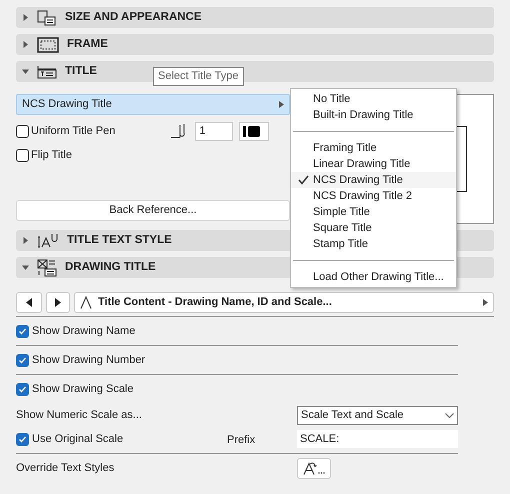 This screenshot has height=494, width=510. What do you see at coordinates (73, 131) in the screenshot?
I see `checkbox-label: Uniform Title Pen` at bounding box center [73, 131].